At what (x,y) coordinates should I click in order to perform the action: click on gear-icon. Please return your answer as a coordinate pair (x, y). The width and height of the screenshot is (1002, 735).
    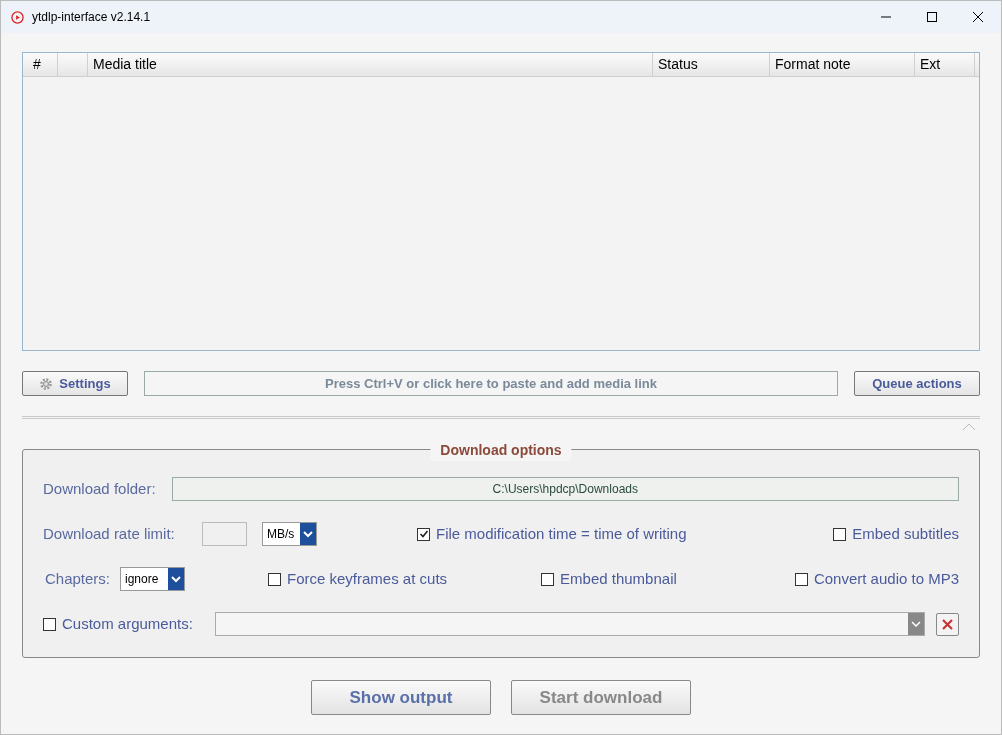
    Looking at the image, I should click on (46, 383).